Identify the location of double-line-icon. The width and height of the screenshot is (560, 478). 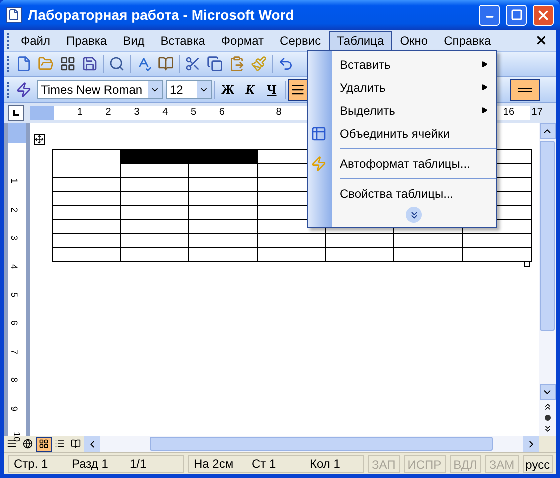
(525, 90).